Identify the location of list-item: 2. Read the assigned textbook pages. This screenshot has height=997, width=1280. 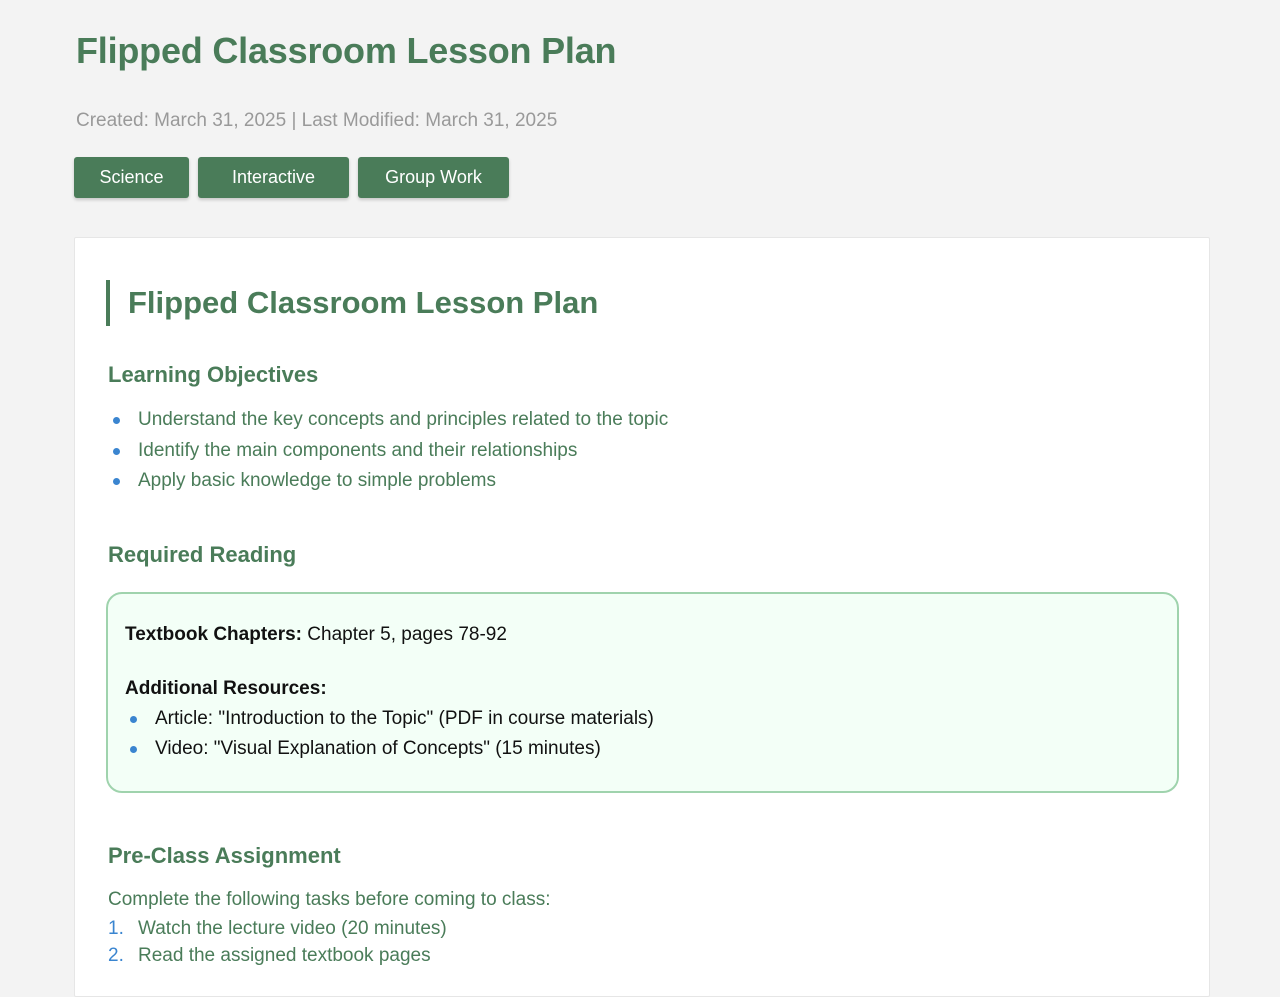
(277, 955).